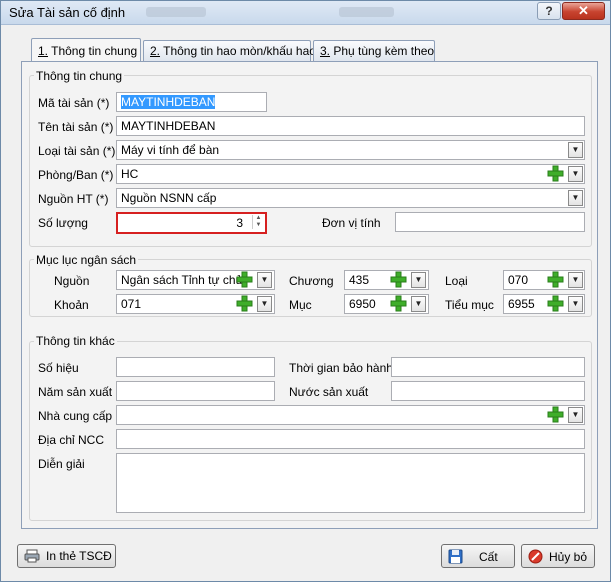 Image resolution: width=611 pixels, height=582 pixels. Describe the element at coordinates (75, 392) in the screenshot. I see `year-label: Năm sản xuất` at that location.